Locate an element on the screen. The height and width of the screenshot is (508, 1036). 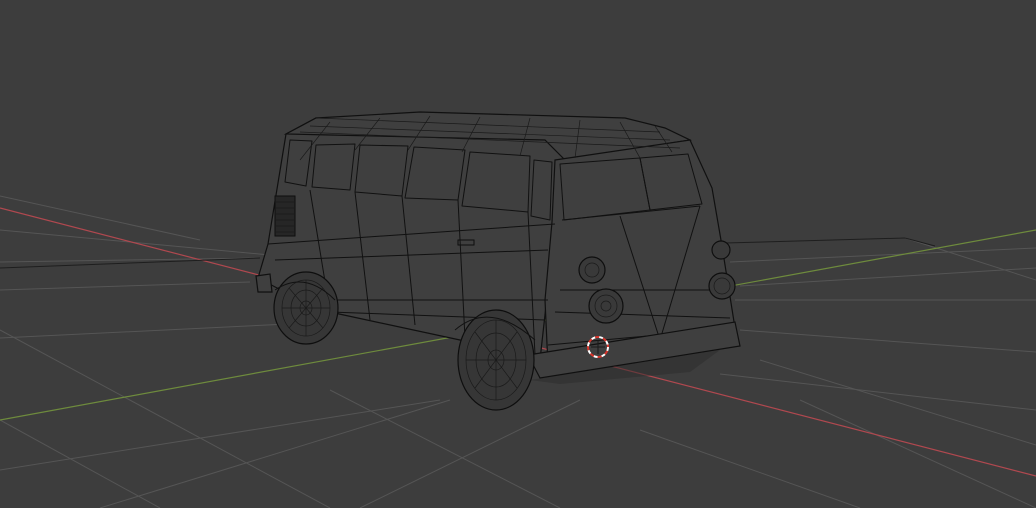
front-lamp-right-upper is located at coordinates (721, 250).